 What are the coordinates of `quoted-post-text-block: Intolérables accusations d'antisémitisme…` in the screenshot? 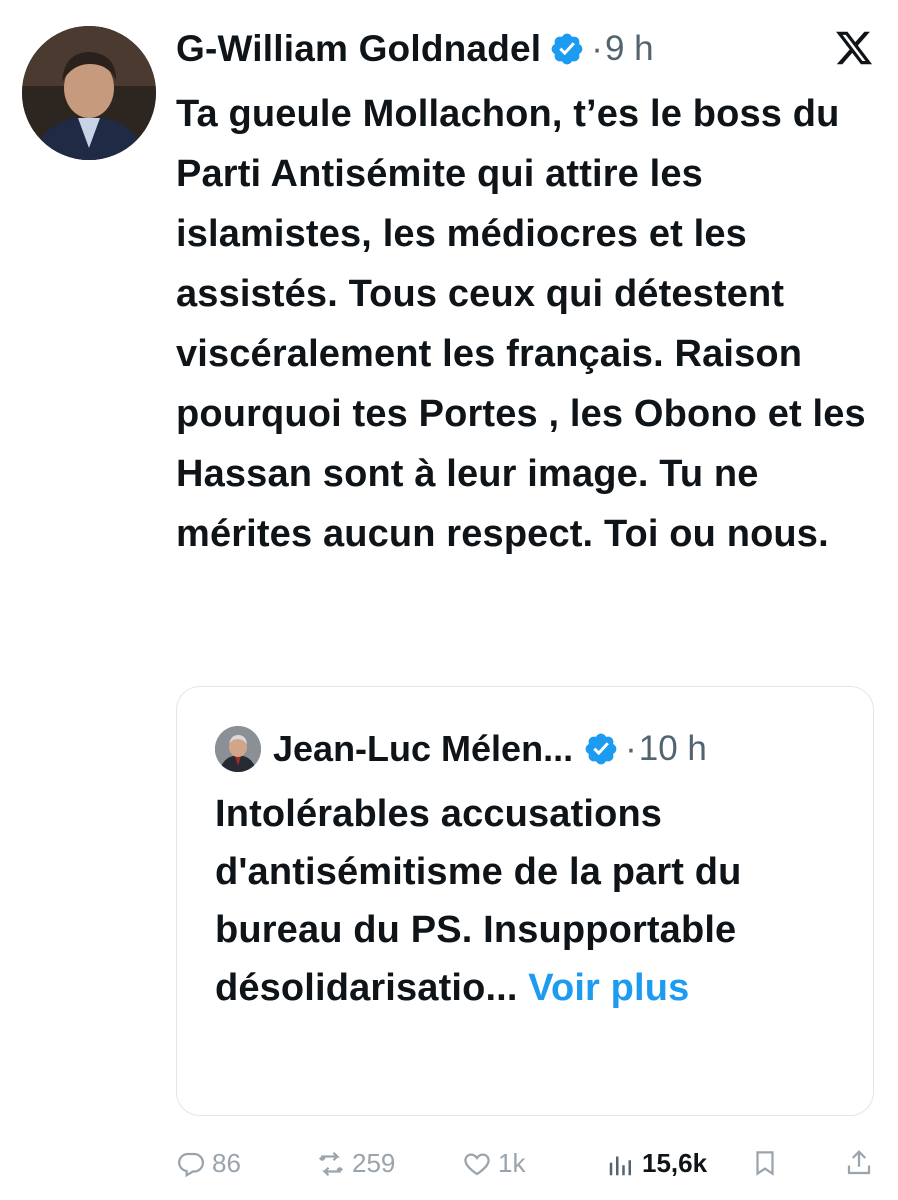 It's located at (525, 901).